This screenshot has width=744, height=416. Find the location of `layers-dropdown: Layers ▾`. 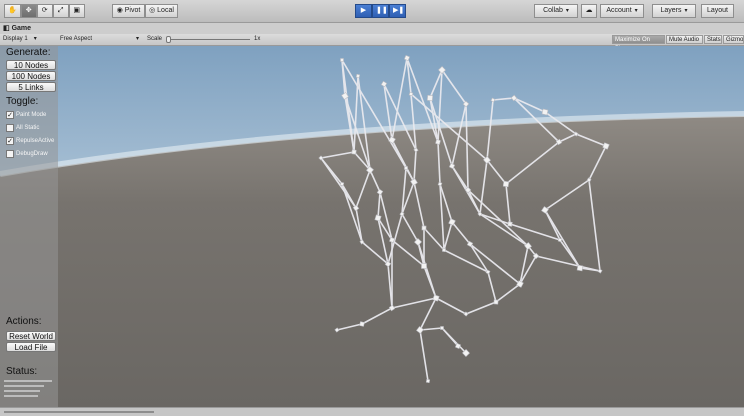

layers-dropdown: Layers ▾ is located at coordinates (674, 11).